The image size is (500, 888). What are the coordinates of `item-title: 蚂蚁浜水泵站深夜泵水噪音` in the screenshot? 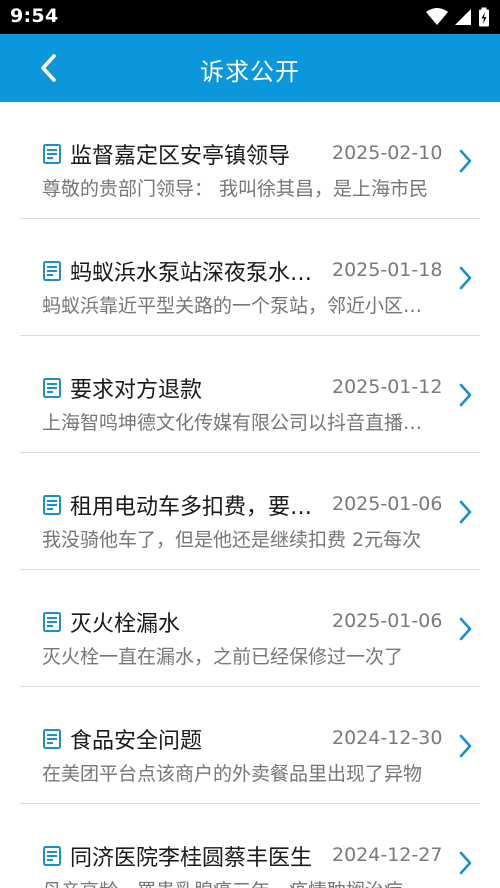 It's located at (196, 273).